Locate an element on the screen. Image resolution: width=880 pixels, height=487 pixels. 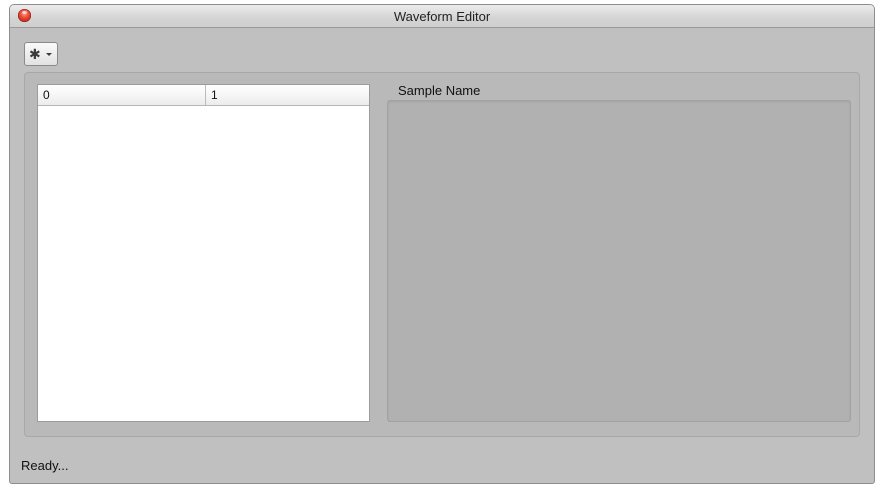
window-title: Waveform Editor is located at coordinates (442, 16).